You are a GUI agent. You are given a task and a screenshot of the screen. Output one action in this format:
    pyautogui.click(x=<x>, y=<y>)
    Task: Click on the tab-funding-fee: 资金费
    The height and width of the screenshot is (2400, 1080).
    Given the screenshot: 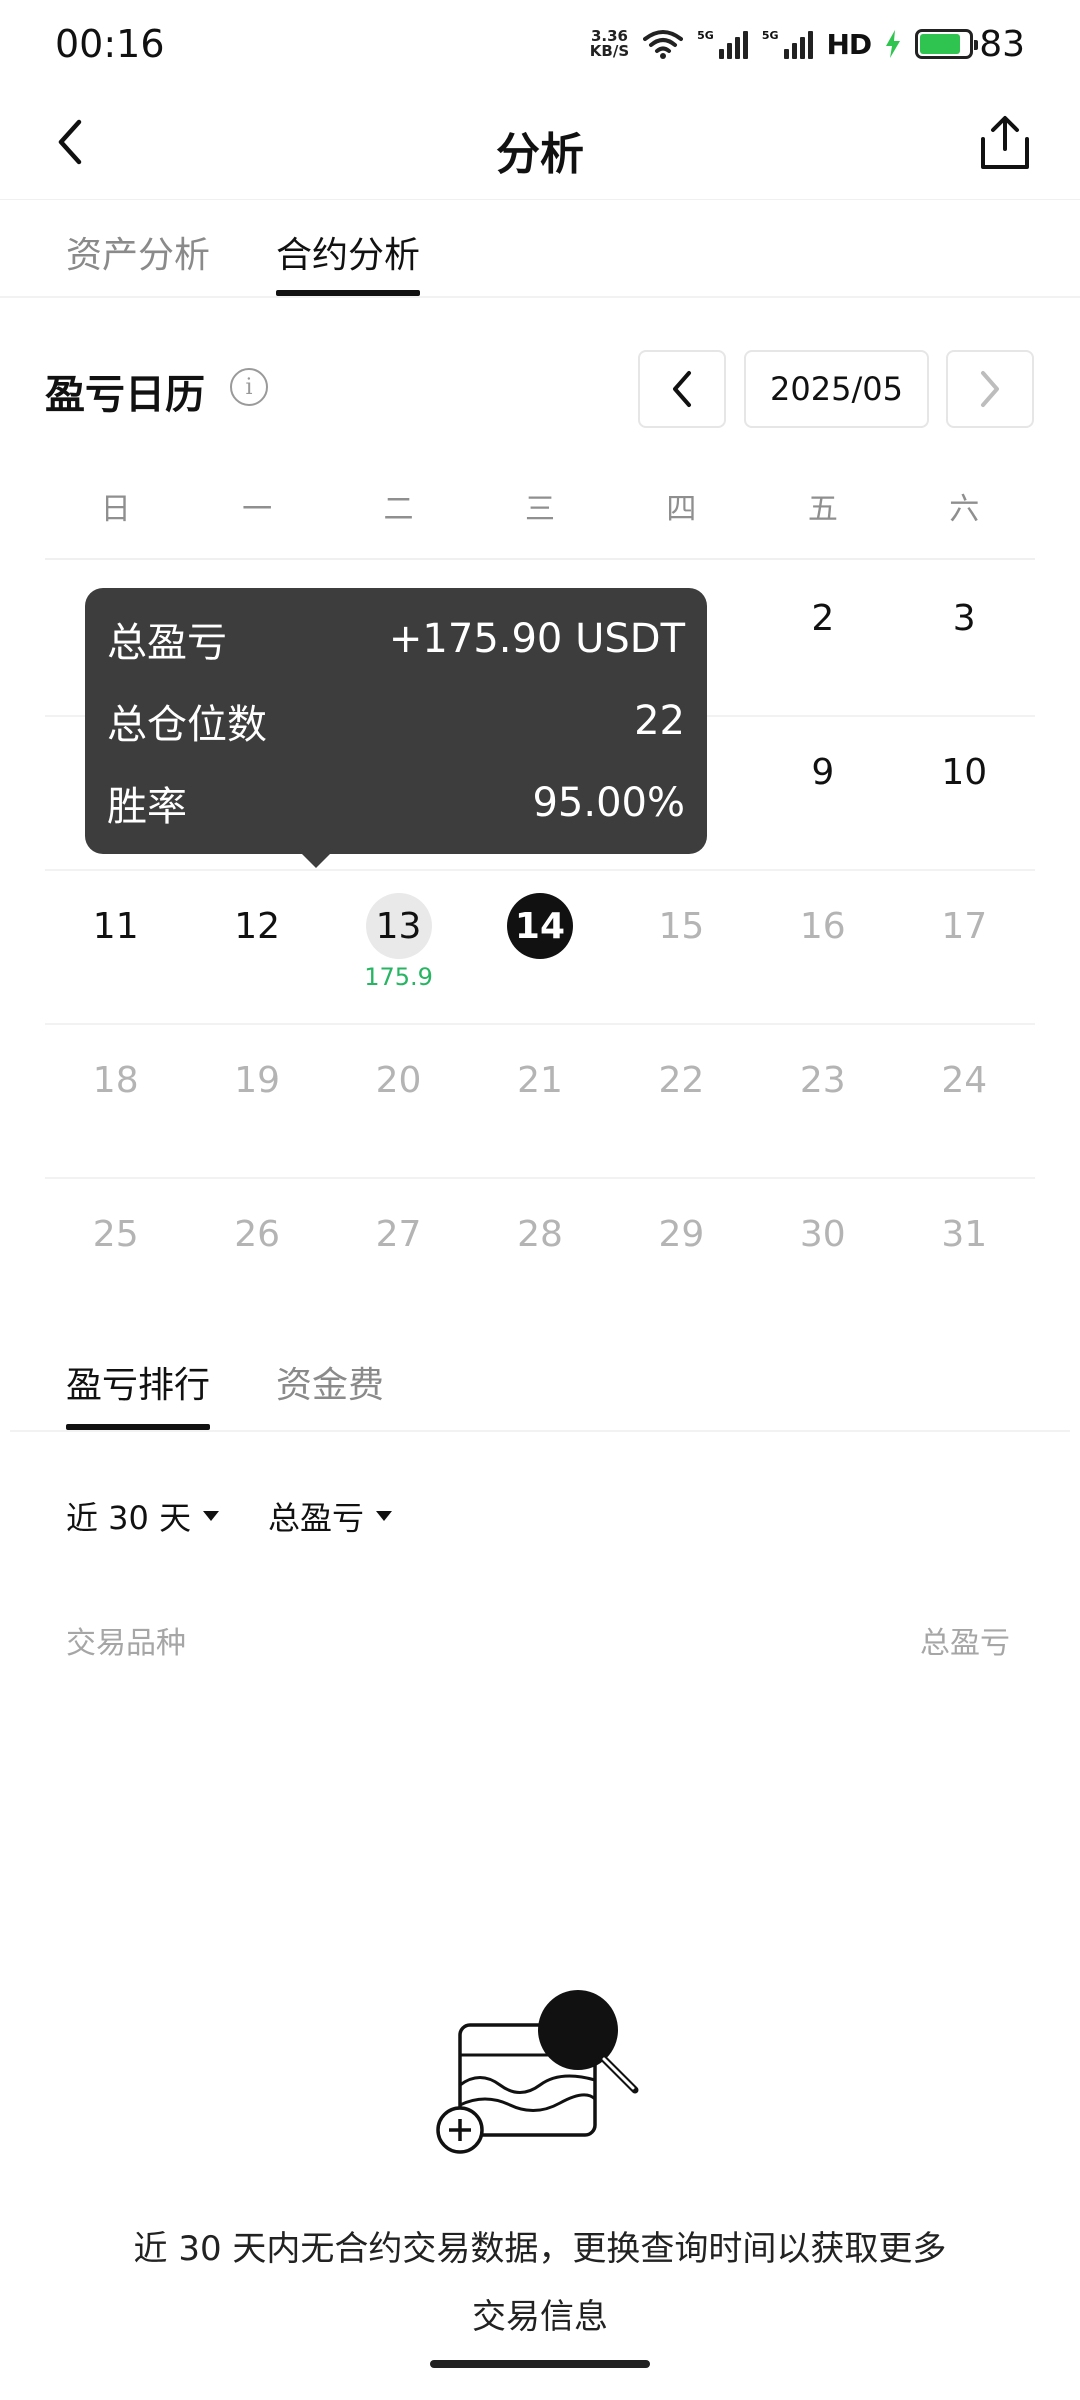 What is the action you would take?
    pyautogui.click(x=330, y=1382)
    